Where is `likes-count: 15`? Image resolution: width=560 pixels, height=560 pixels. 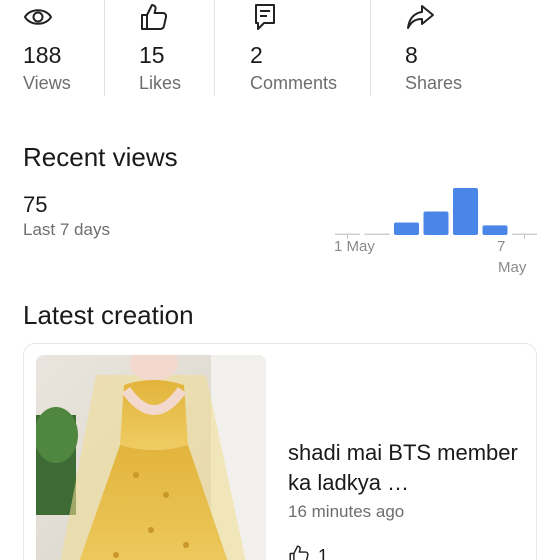
likes-count: 15 is located at coordinates (152, 55).